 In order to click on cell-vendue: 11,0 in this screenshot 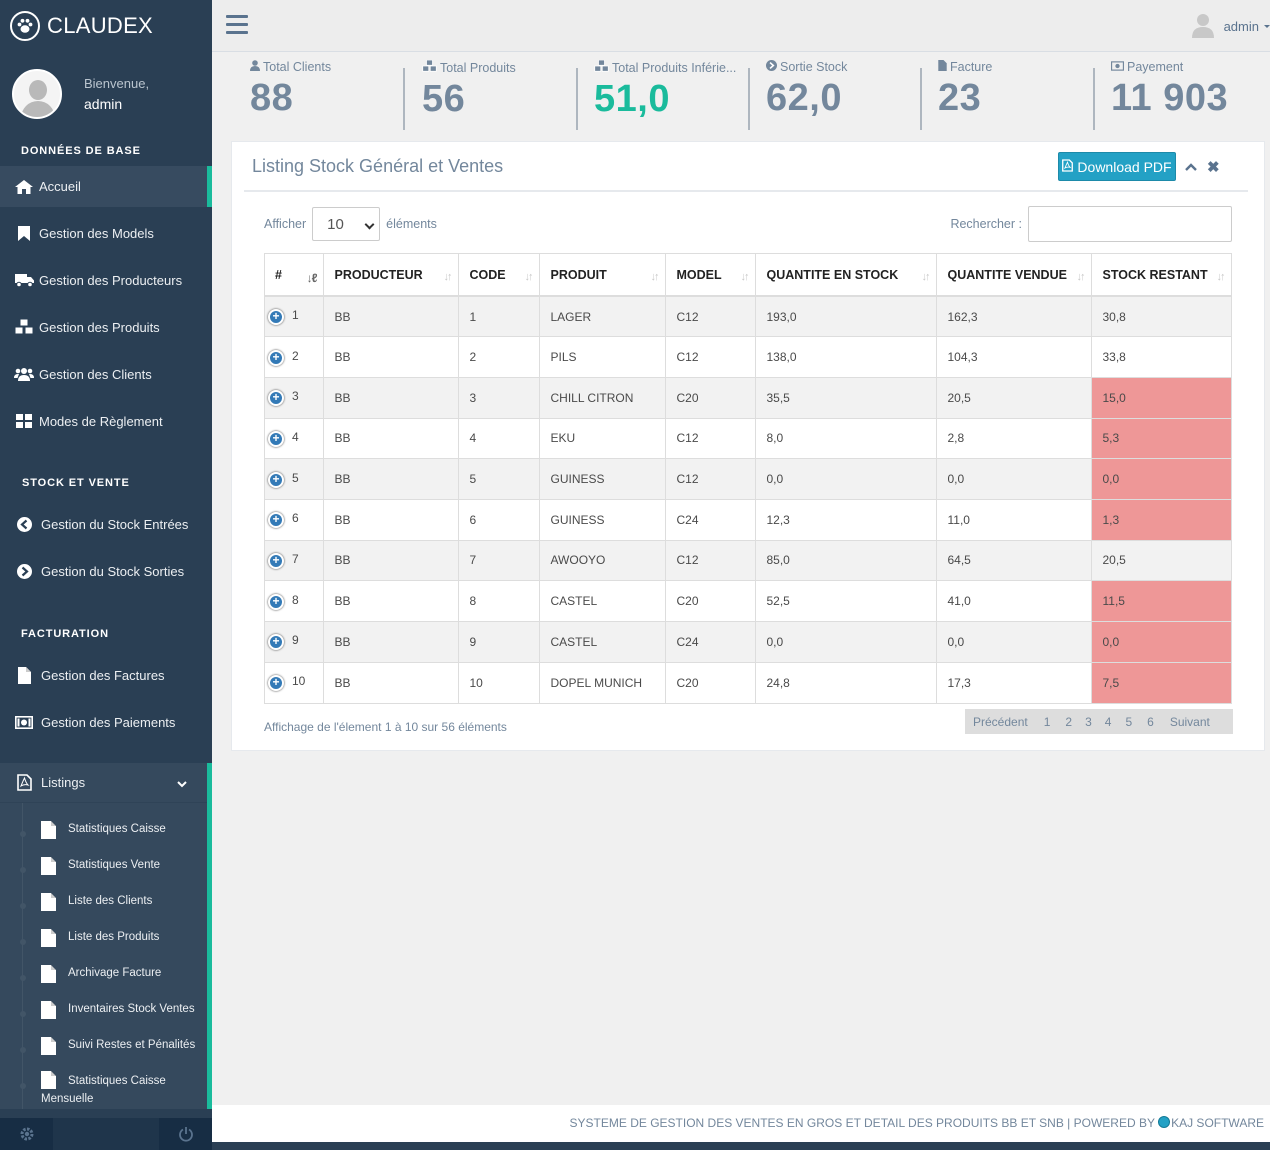, I will do `click(1014, 519)`.